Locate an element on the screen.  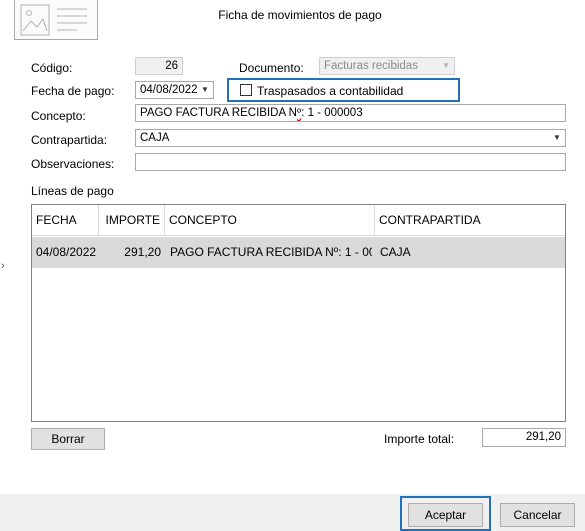
fecha-value: 04/08/2022 is located at coordinates (169, 90).